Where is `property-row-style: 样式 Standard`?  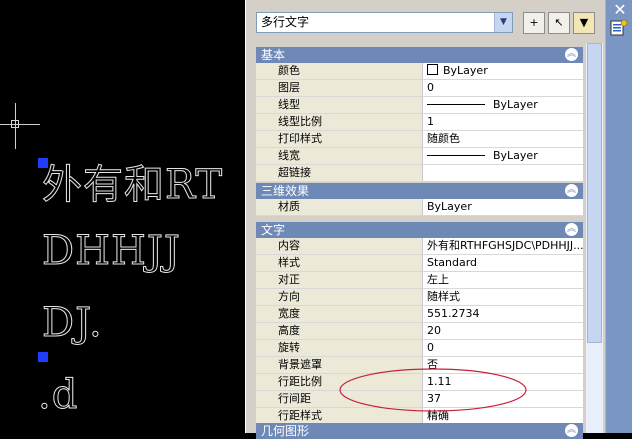
property-row-style: 样式 Standard is located at coordinates (419, 263).